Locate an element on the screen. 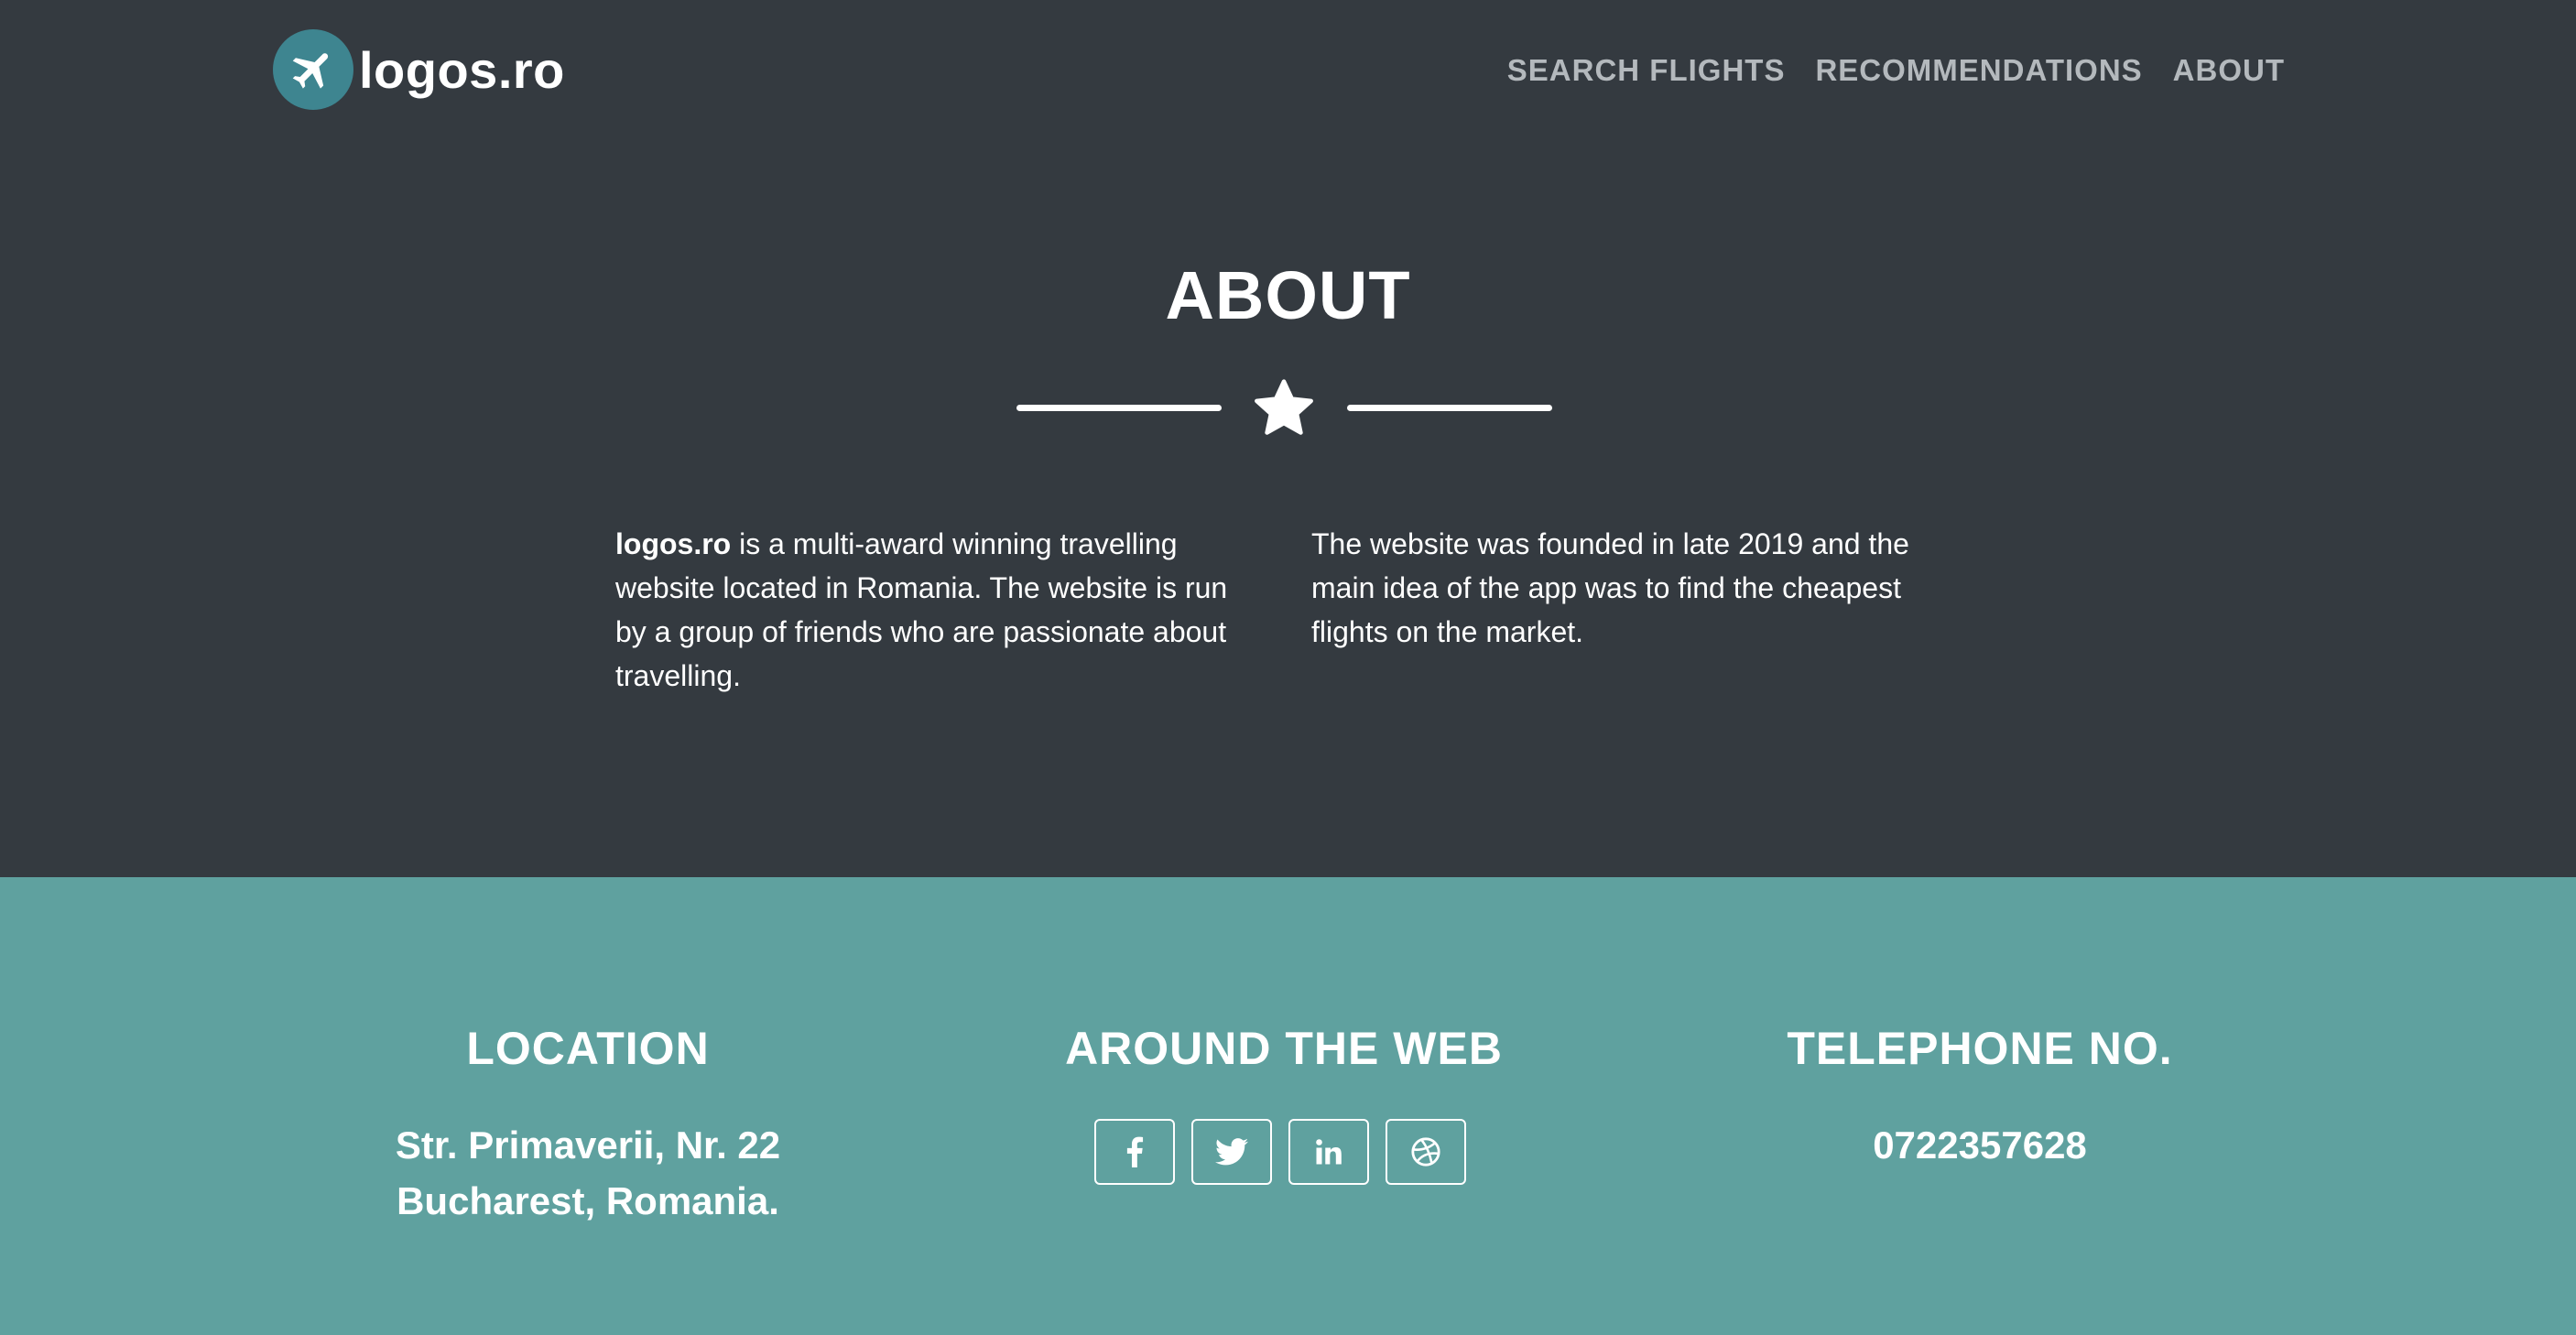 The width and height of the screenshot is (2576, 1335). location-heading: LOCATION is located at coordinates (588, 1048).